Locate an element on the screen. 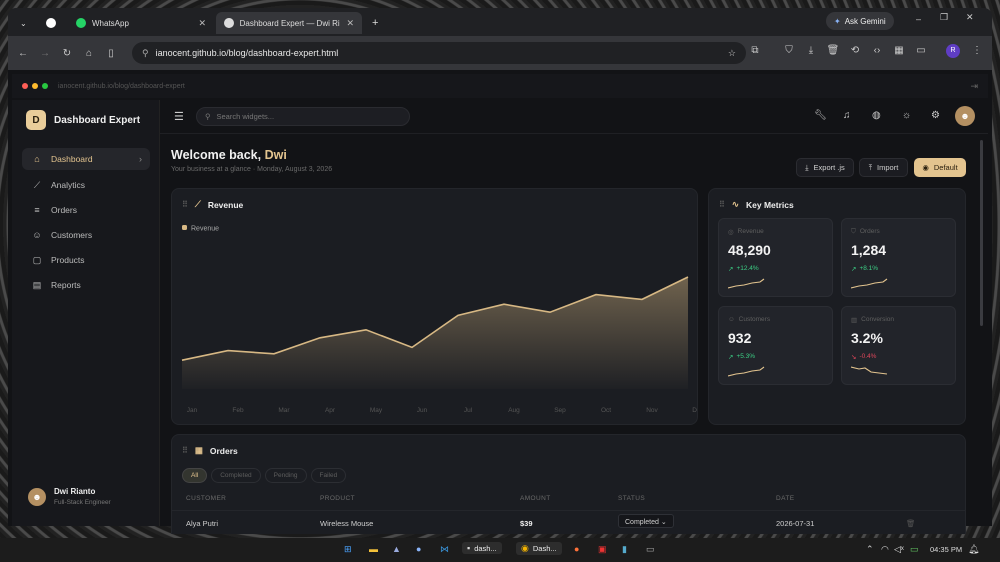  restore-icon: ❐ is located at coordinates (944, 17).